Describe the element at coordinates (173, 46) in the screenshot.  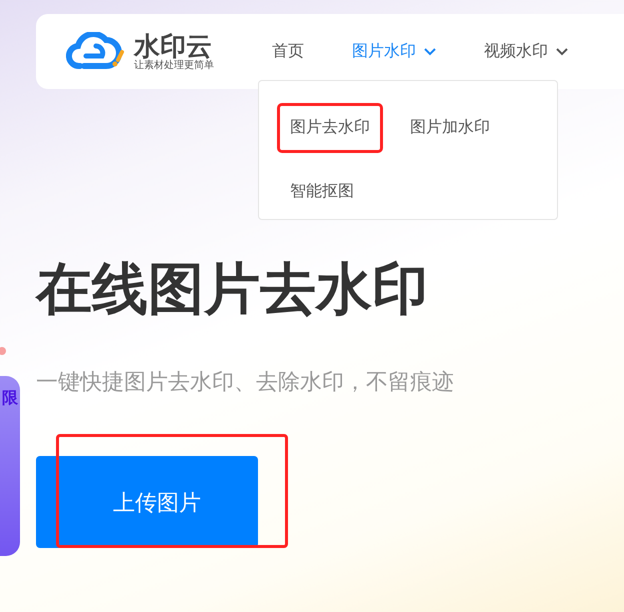
I see `logo-text: 水印云` at that location.